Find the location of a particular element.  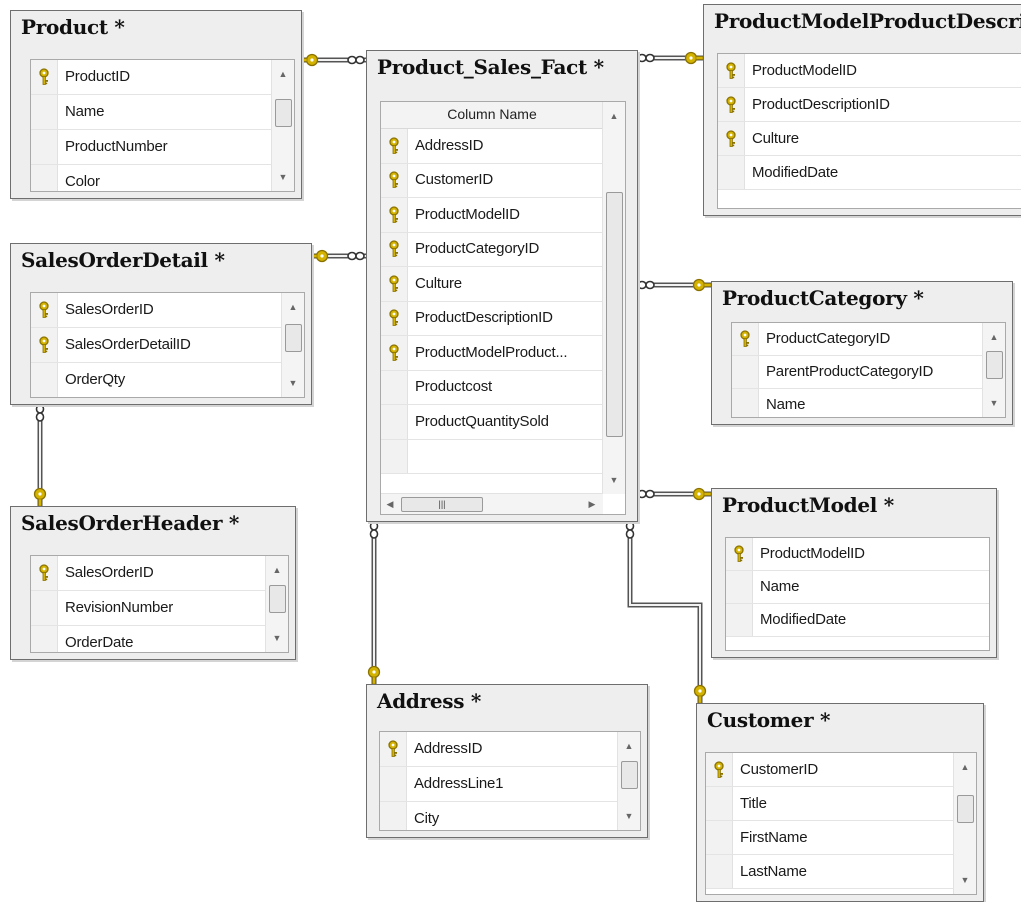

table-title: ProductModel * is located at coordinates (808, 505).